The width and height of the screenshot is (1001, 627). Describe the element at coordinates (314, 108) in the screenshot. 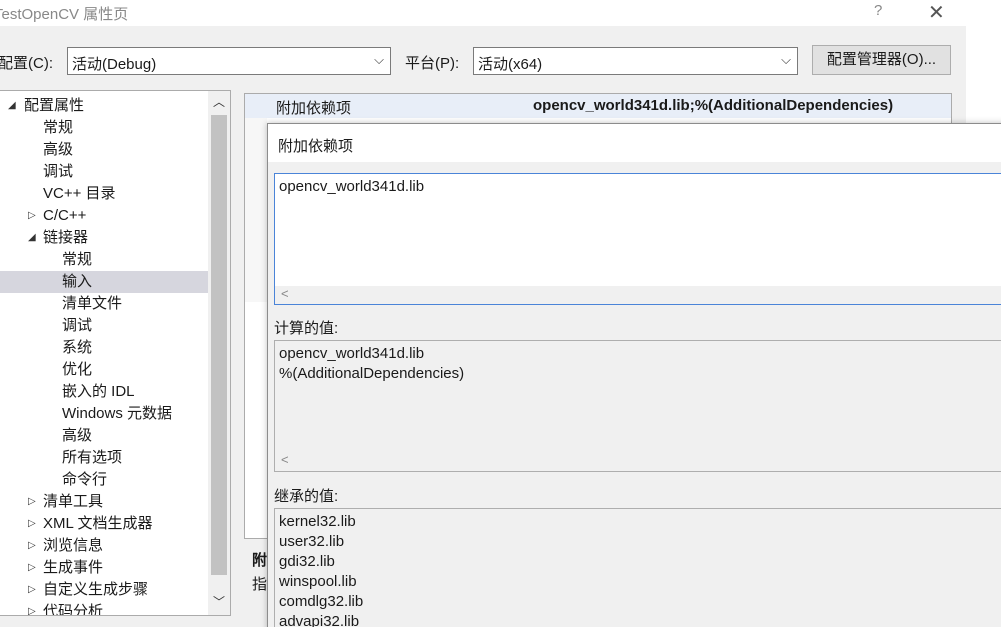

I see `property-name: 附加依赖项` at that location.